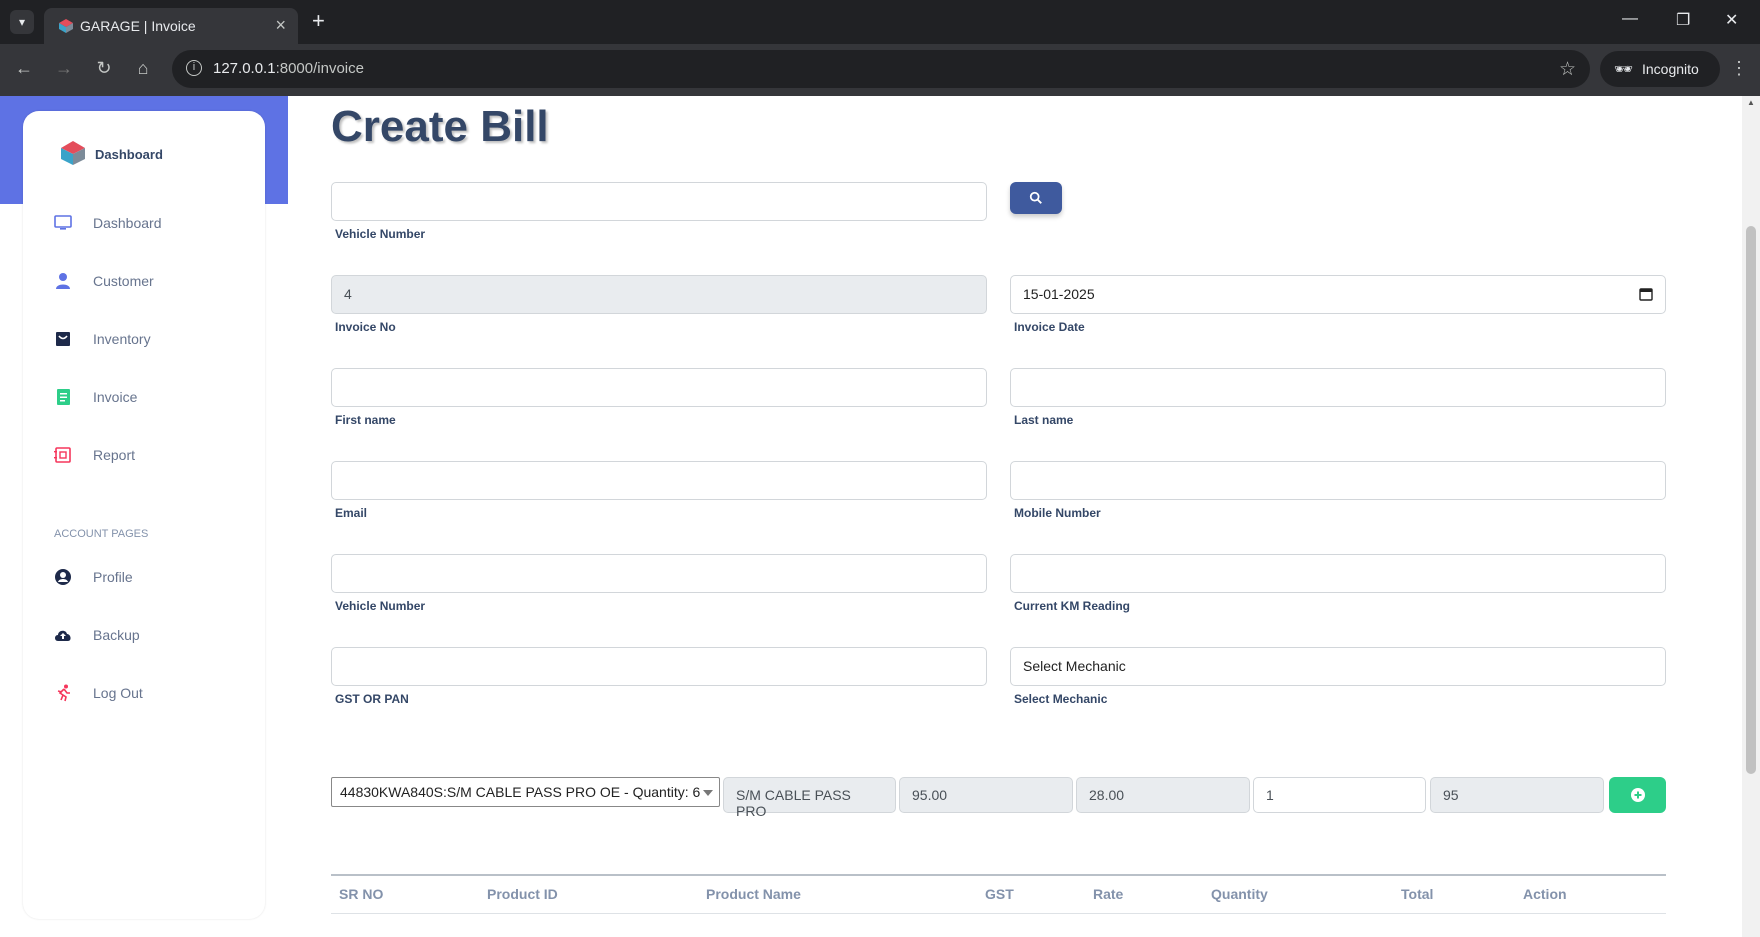  I want to click on browser-tab-strip: ▾ GARAGE | Invoice × + — ❐ ✕, so click(880, 22).